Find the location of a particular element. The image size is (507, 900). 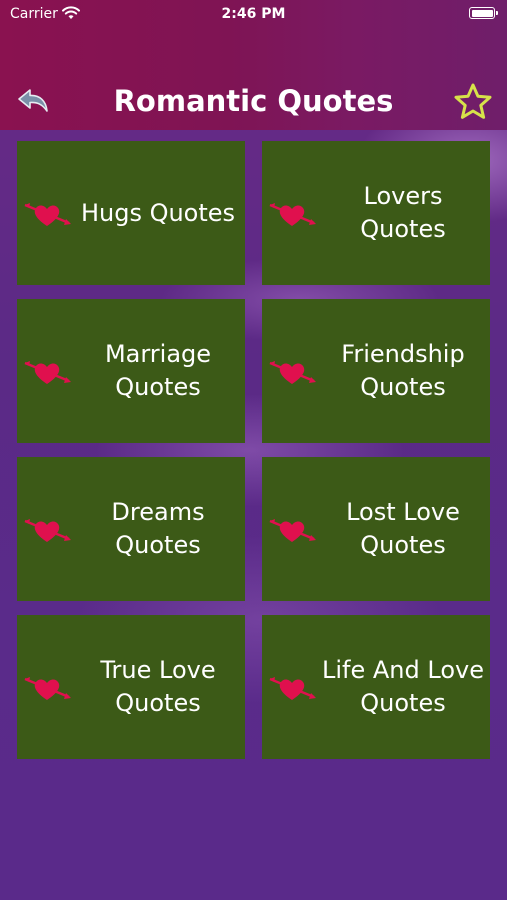

page-title: Romantic Quotes is located at coordinates (253, 101).